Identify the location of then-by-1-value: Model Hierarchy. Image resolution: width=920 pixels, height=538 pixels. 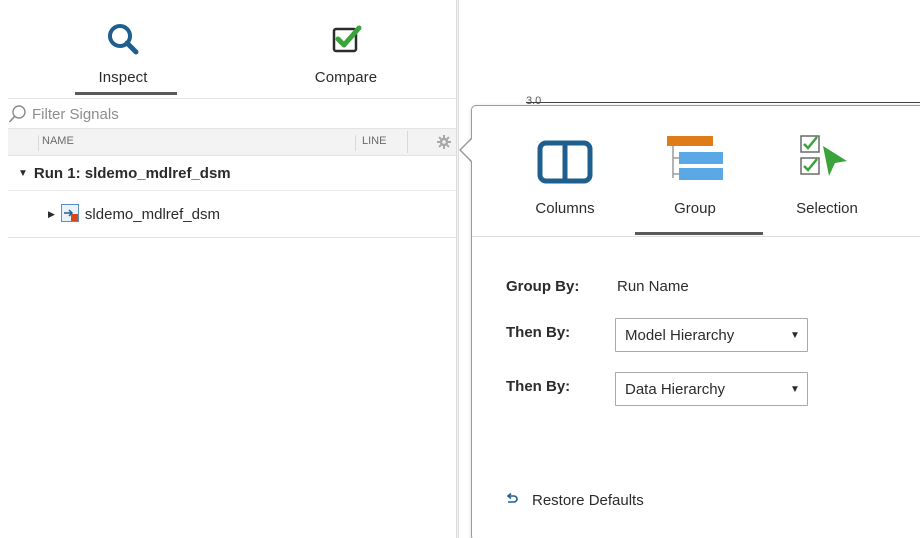
(680, 335).